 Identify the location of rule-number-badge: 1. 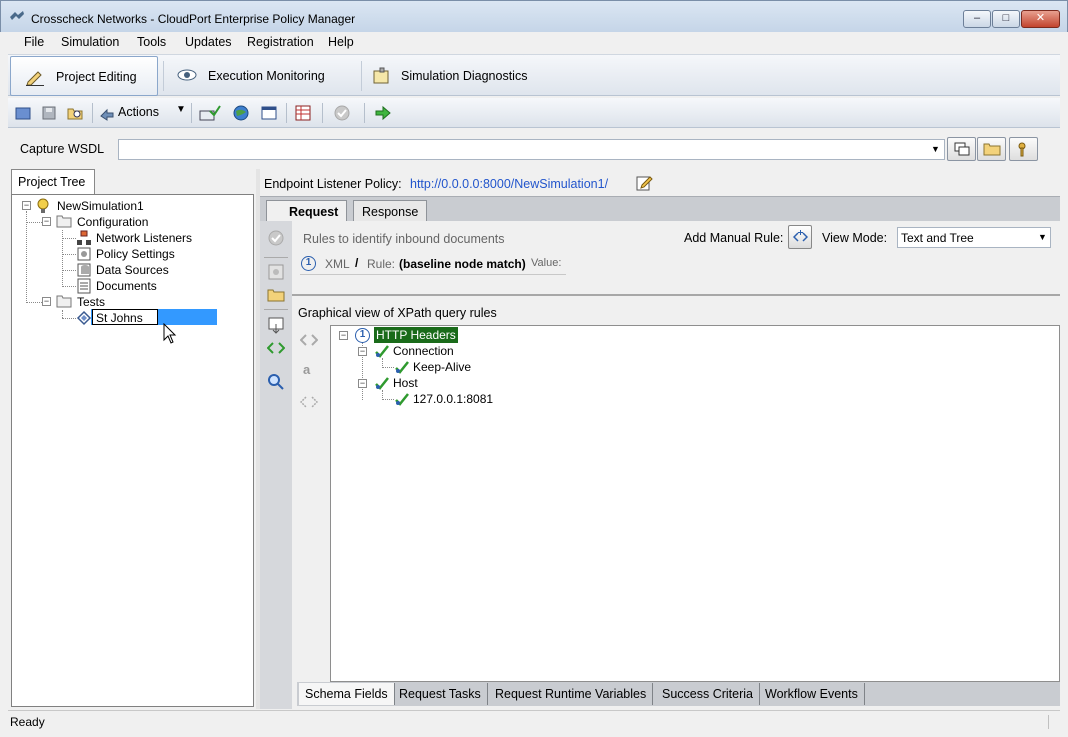
(308, 263).